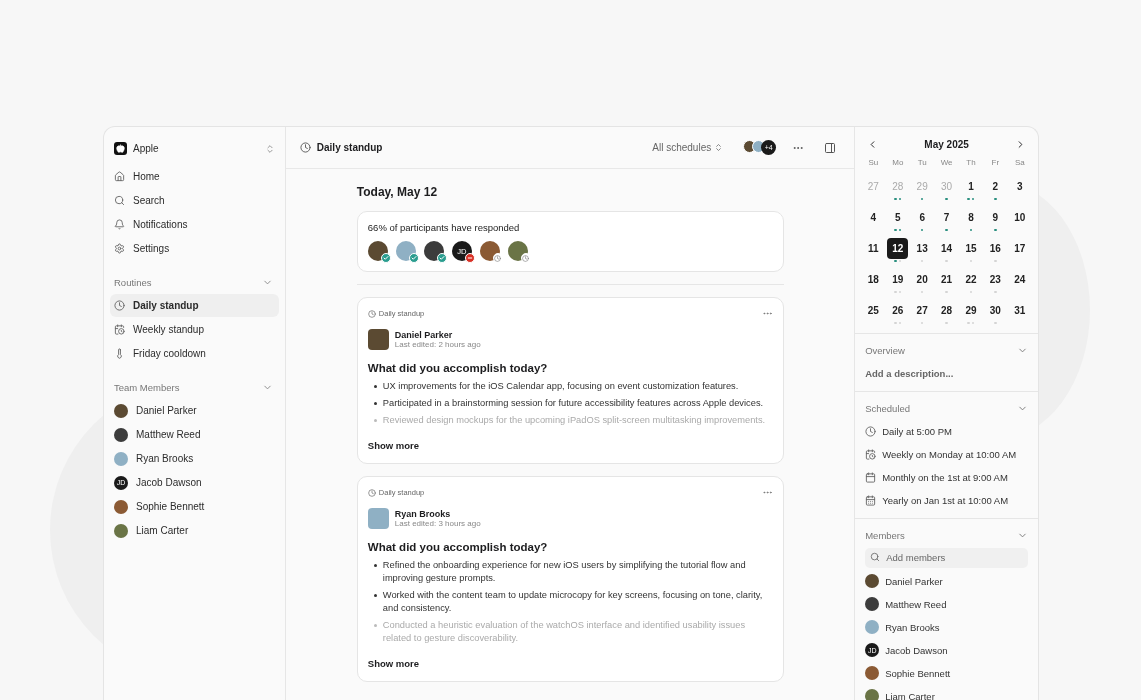 This screenshot has height=700, width=1141. I want to click on answer-text: Participated in a brainstorming session for future accessibility features across Apple devices., so click(573, 403).